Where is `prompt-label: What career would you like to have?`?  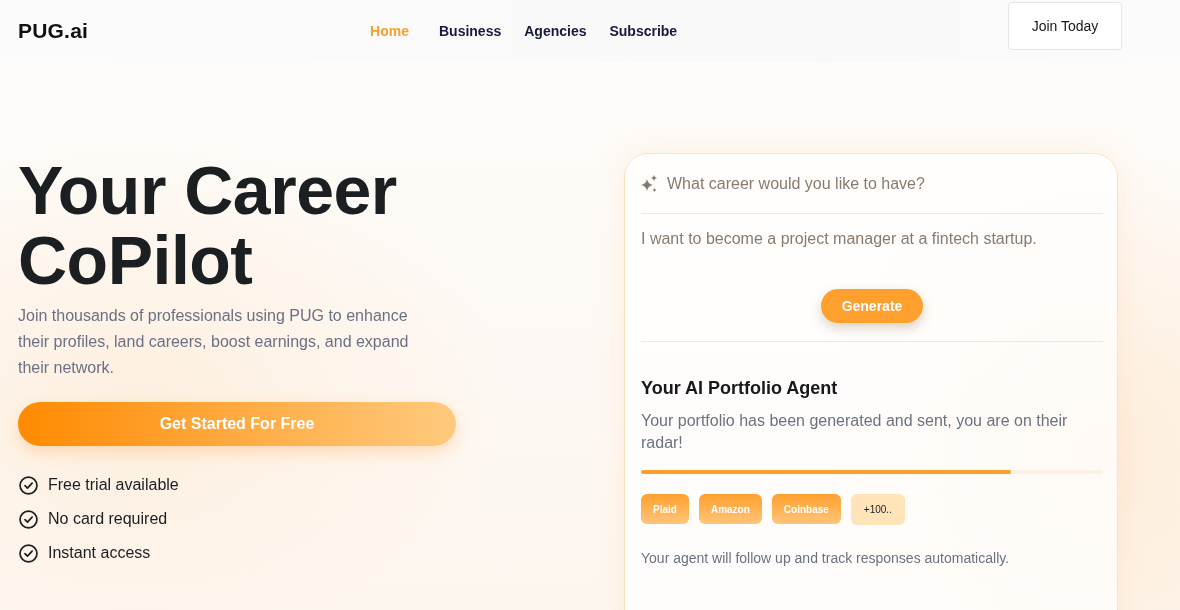 prompt-label: What career would you like to have? is located at coordinates (796, 184).